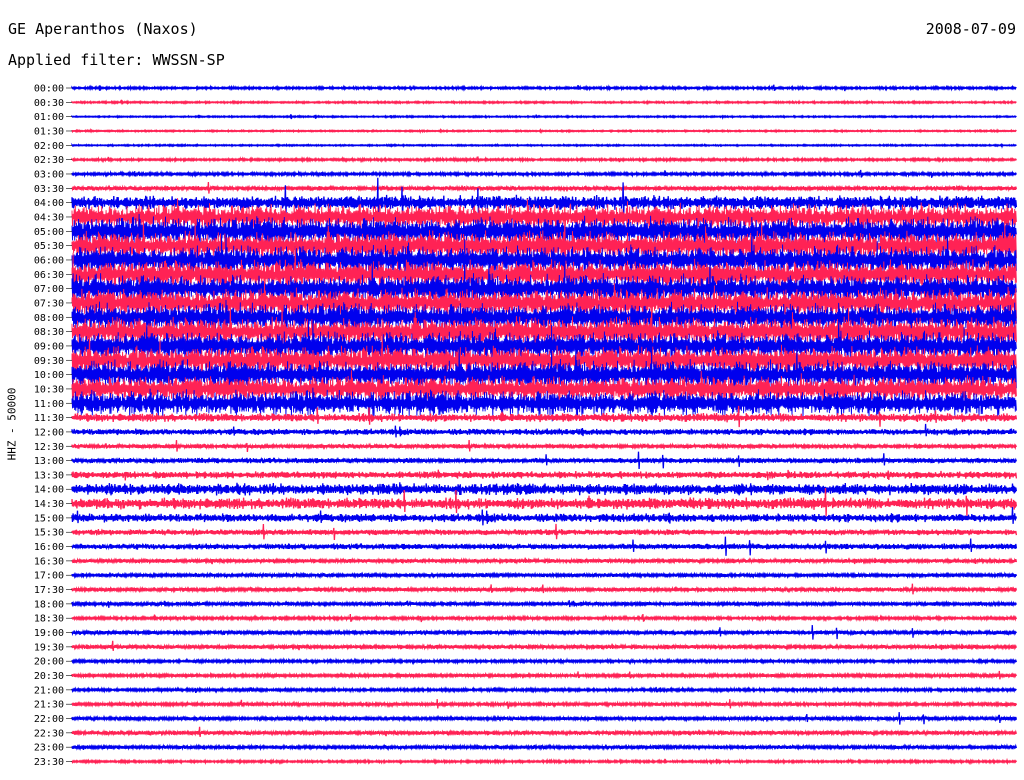  What do you see at coordinates (49, 260) in the screenshot?
I see `time-tick-label: 06:00` at bounding box center [49, 260].